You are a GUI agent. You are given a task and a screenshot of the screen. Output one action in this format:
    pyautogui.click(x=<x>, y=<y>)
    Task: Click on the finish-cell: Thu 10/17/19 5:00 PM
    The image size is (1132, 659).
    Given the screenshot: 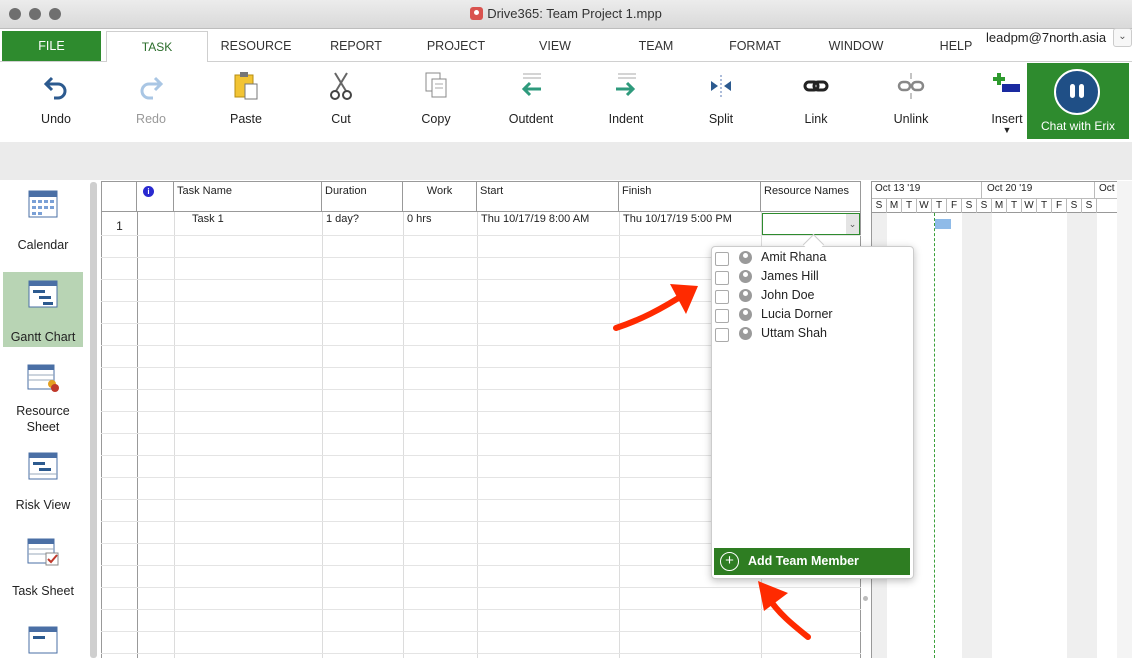 What is the action you would take?
    pyautogui.click(x=677, y=219)
    